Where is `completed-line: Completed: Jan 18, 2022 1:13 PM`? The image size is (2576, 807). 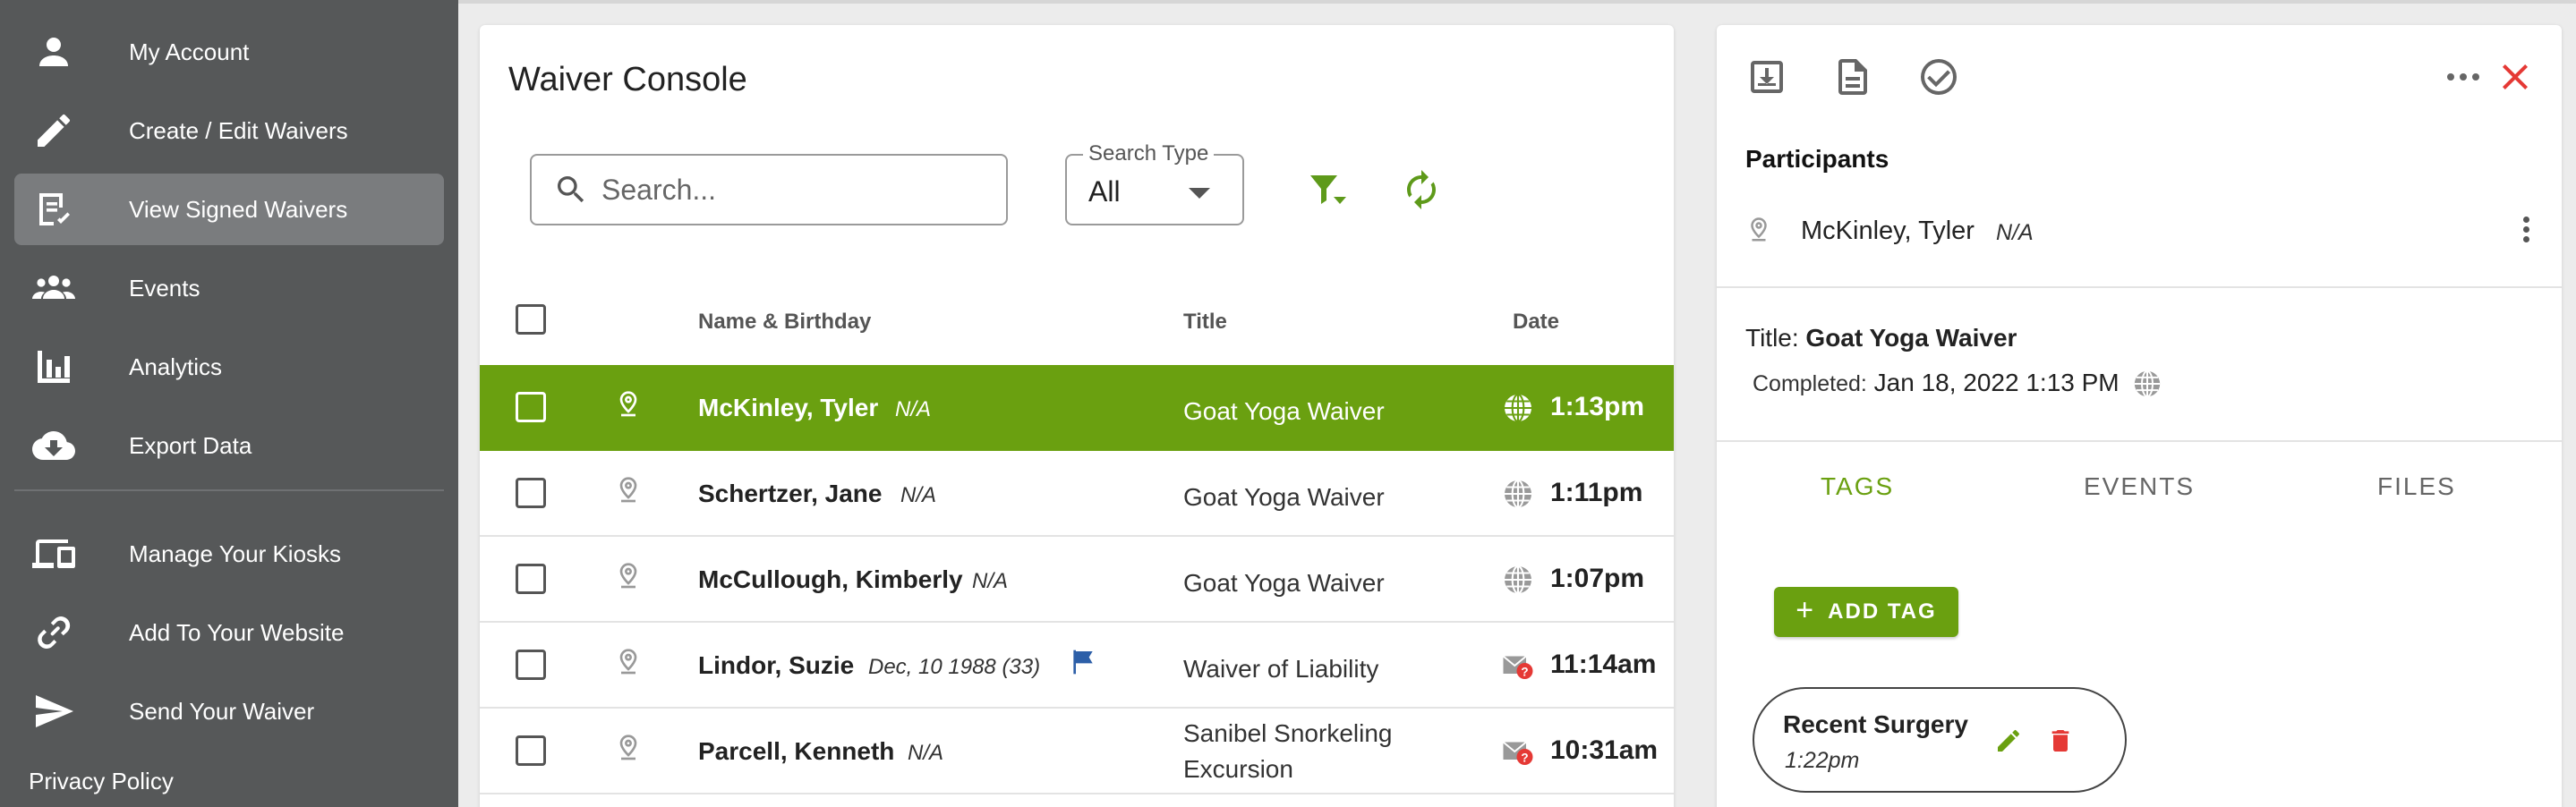
completed-line: Completed: Jan 18, 2022 1:13 PM is located at coordinates (1936, 383).